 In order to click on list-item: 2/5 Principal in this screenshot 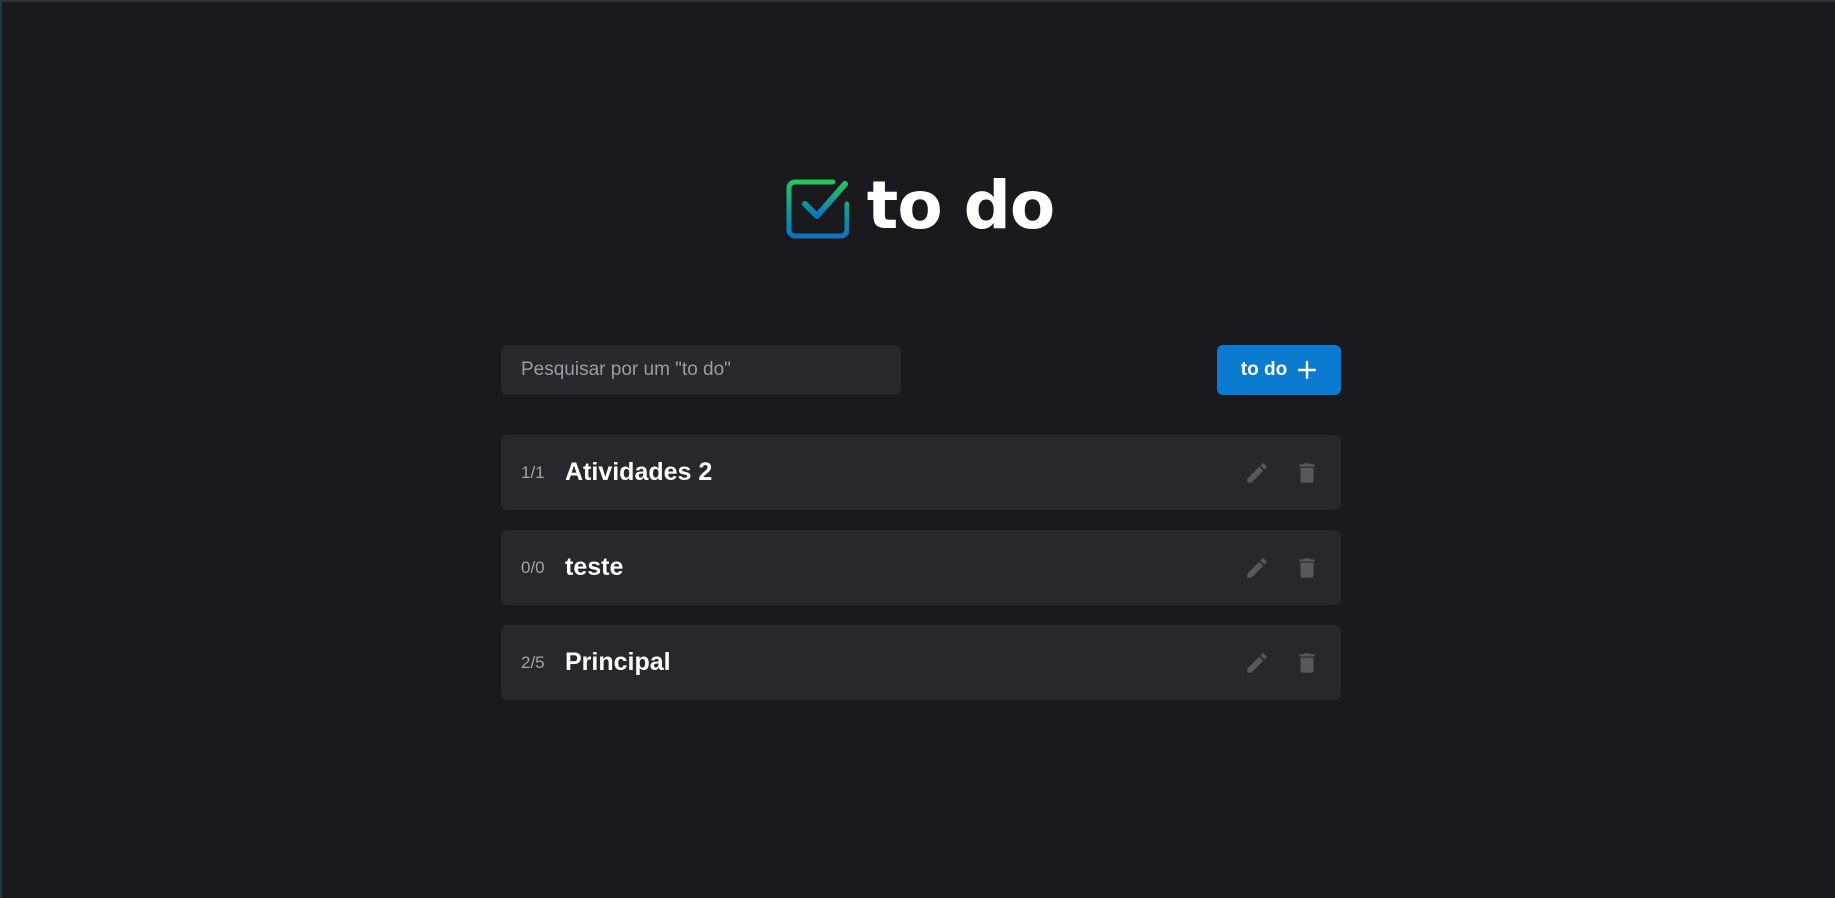, I will do `click(921, 662)`.